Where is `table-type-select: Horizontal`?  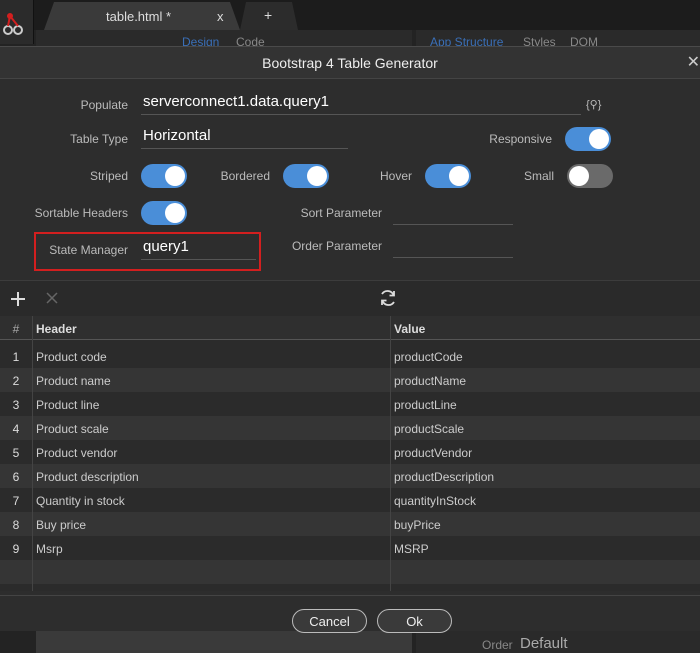 table-type-select: Horizontal is located at coordinates (244, 137).